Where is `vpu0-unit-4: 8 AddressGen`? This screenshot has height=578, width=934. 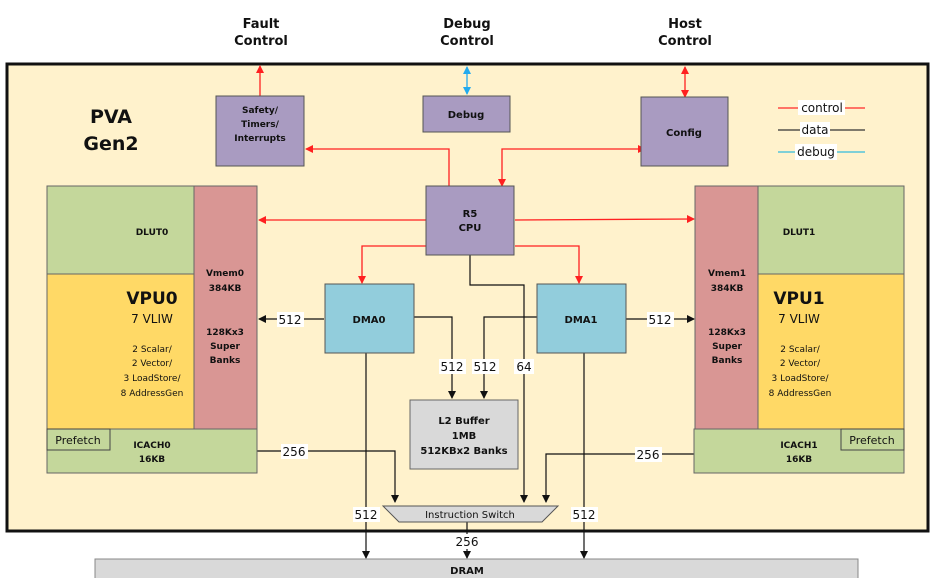
vpu0-unit-4: 8 AddressGen is located at coordinates (152, 394).